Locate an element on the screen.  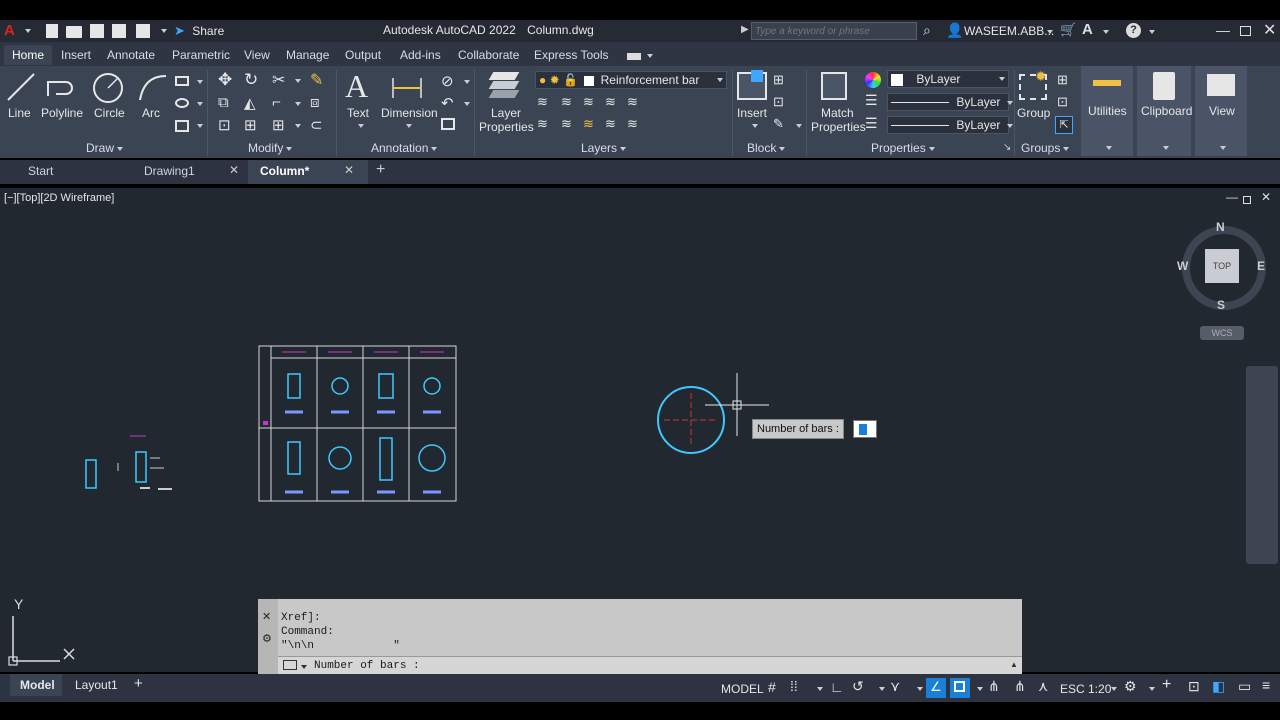
column-schedule-table is located at coordinates (357, 423).